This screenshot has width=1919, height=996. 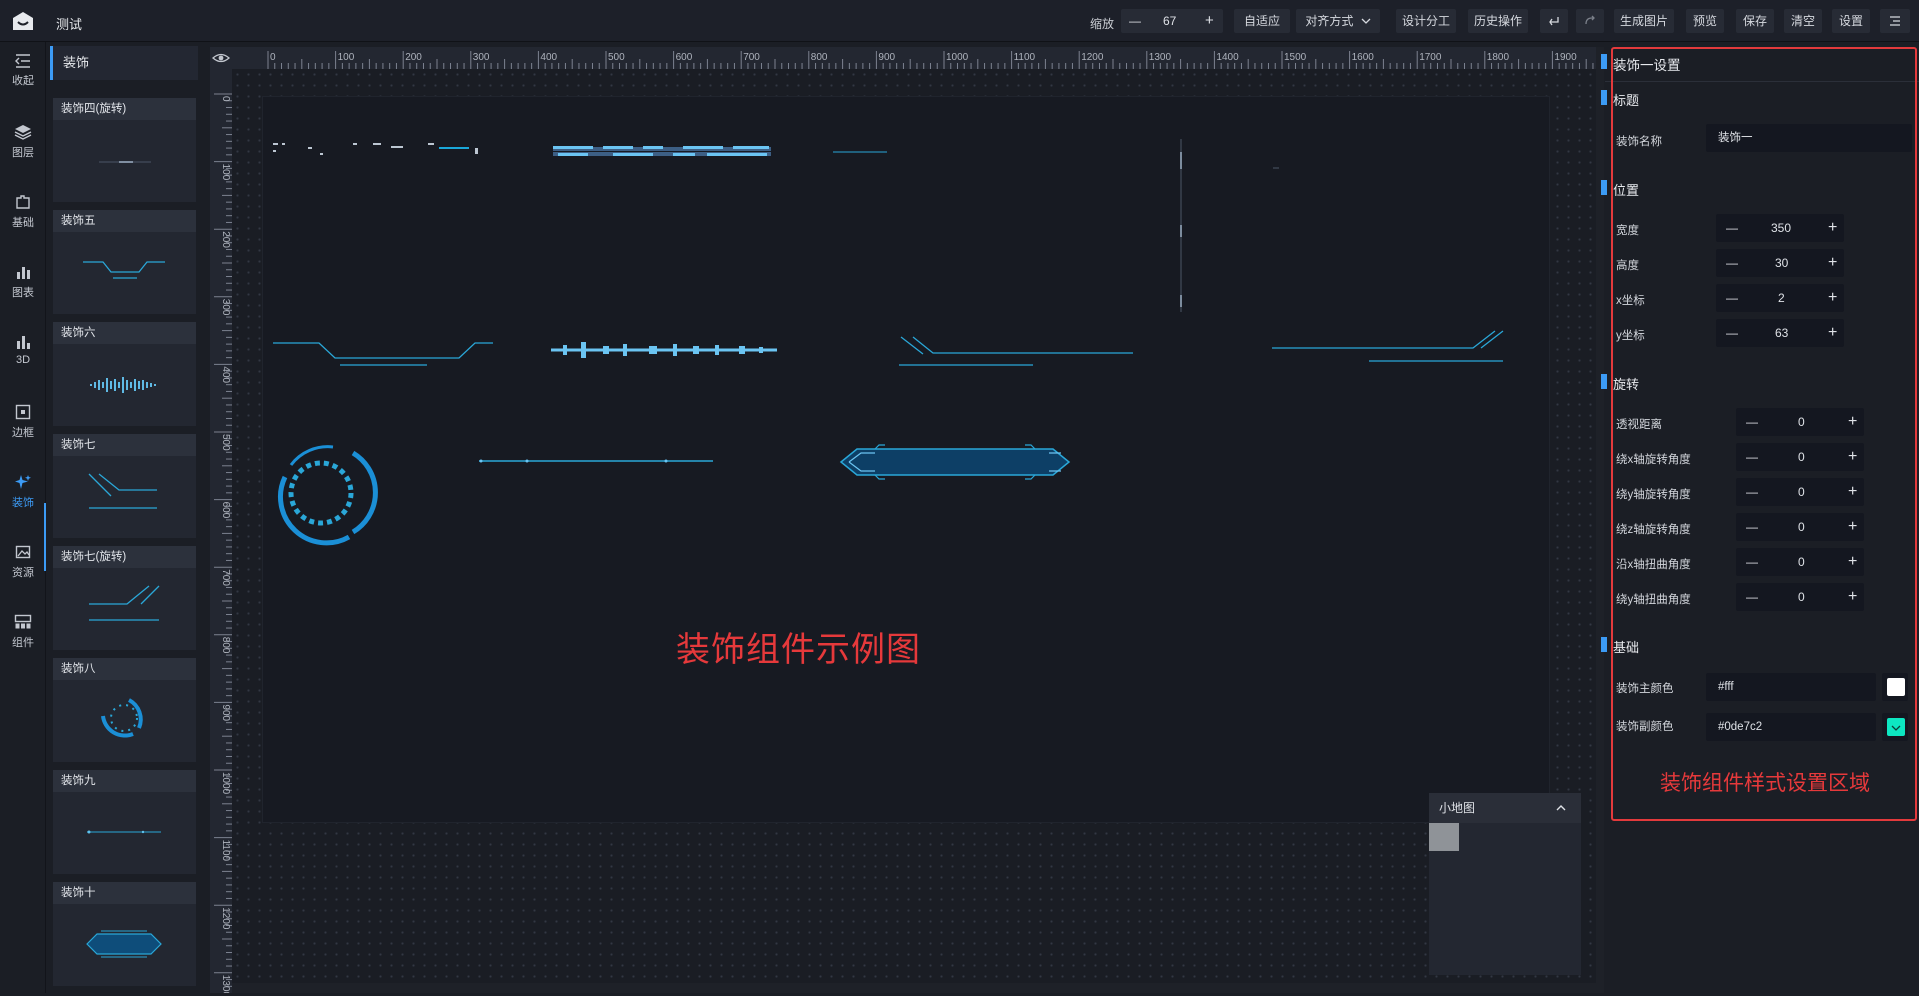 I want to click on undo-button, so click(x=1554, y=21).